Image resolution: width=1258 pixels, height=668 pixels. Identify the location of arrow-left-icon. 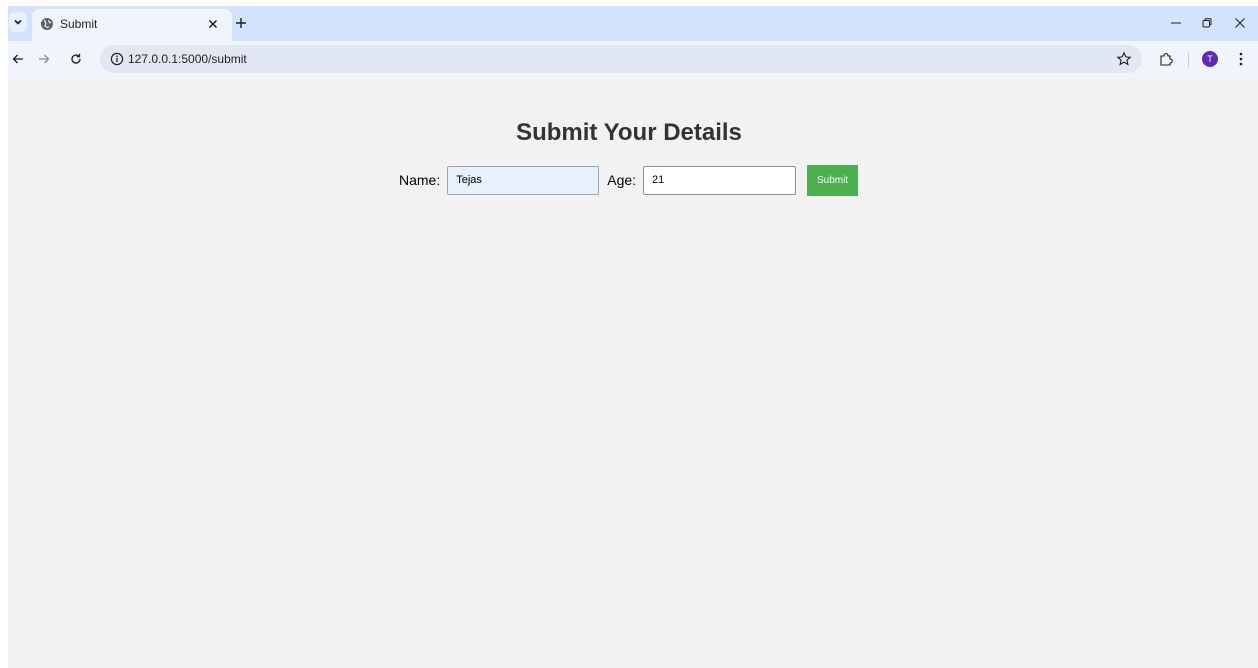
(17, 59).